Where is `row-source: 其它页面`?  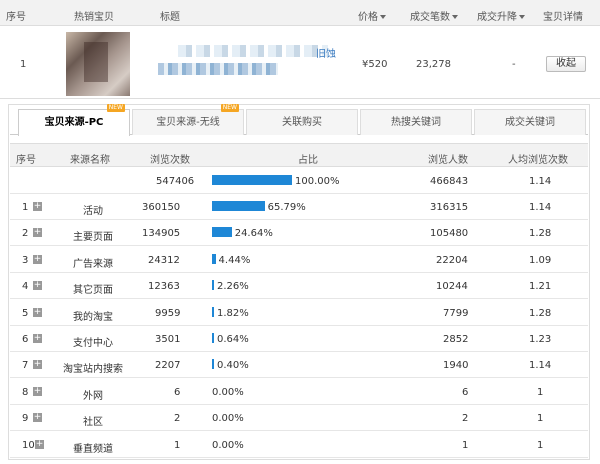 row-source: 其它页面 is located at coordinates (93, 291).